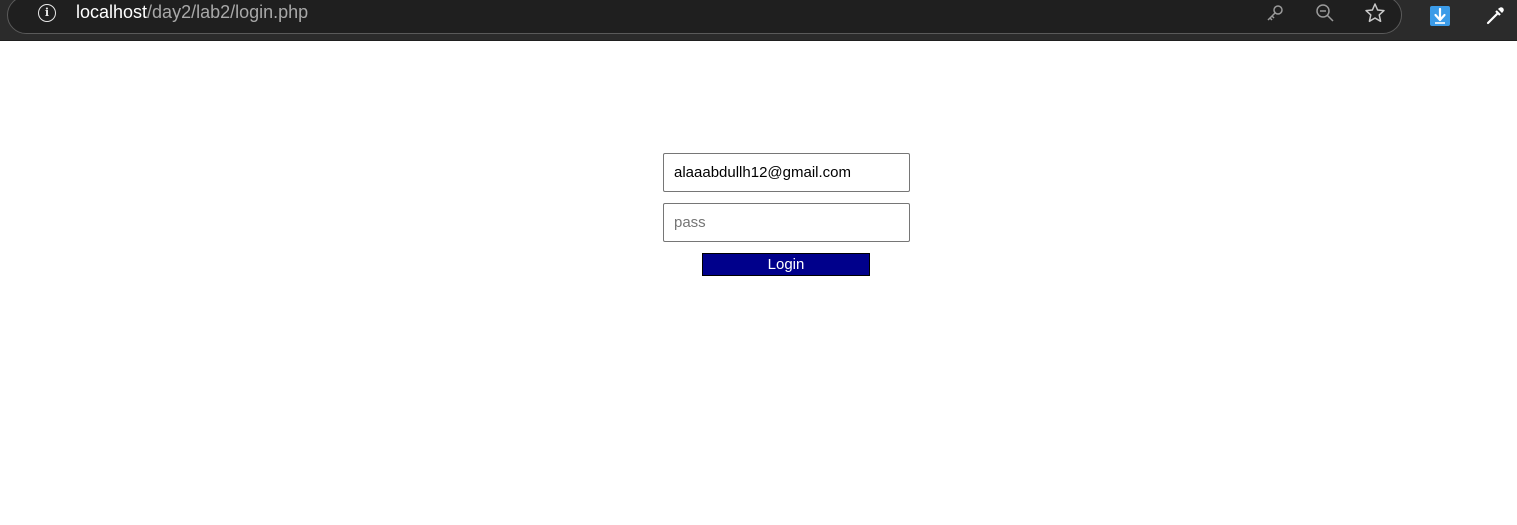 The height and width of the screenshot is (525, 1517). Describe the element at coordinates (47, 13) in the screenshot. I see `info-icon: i` at that location.